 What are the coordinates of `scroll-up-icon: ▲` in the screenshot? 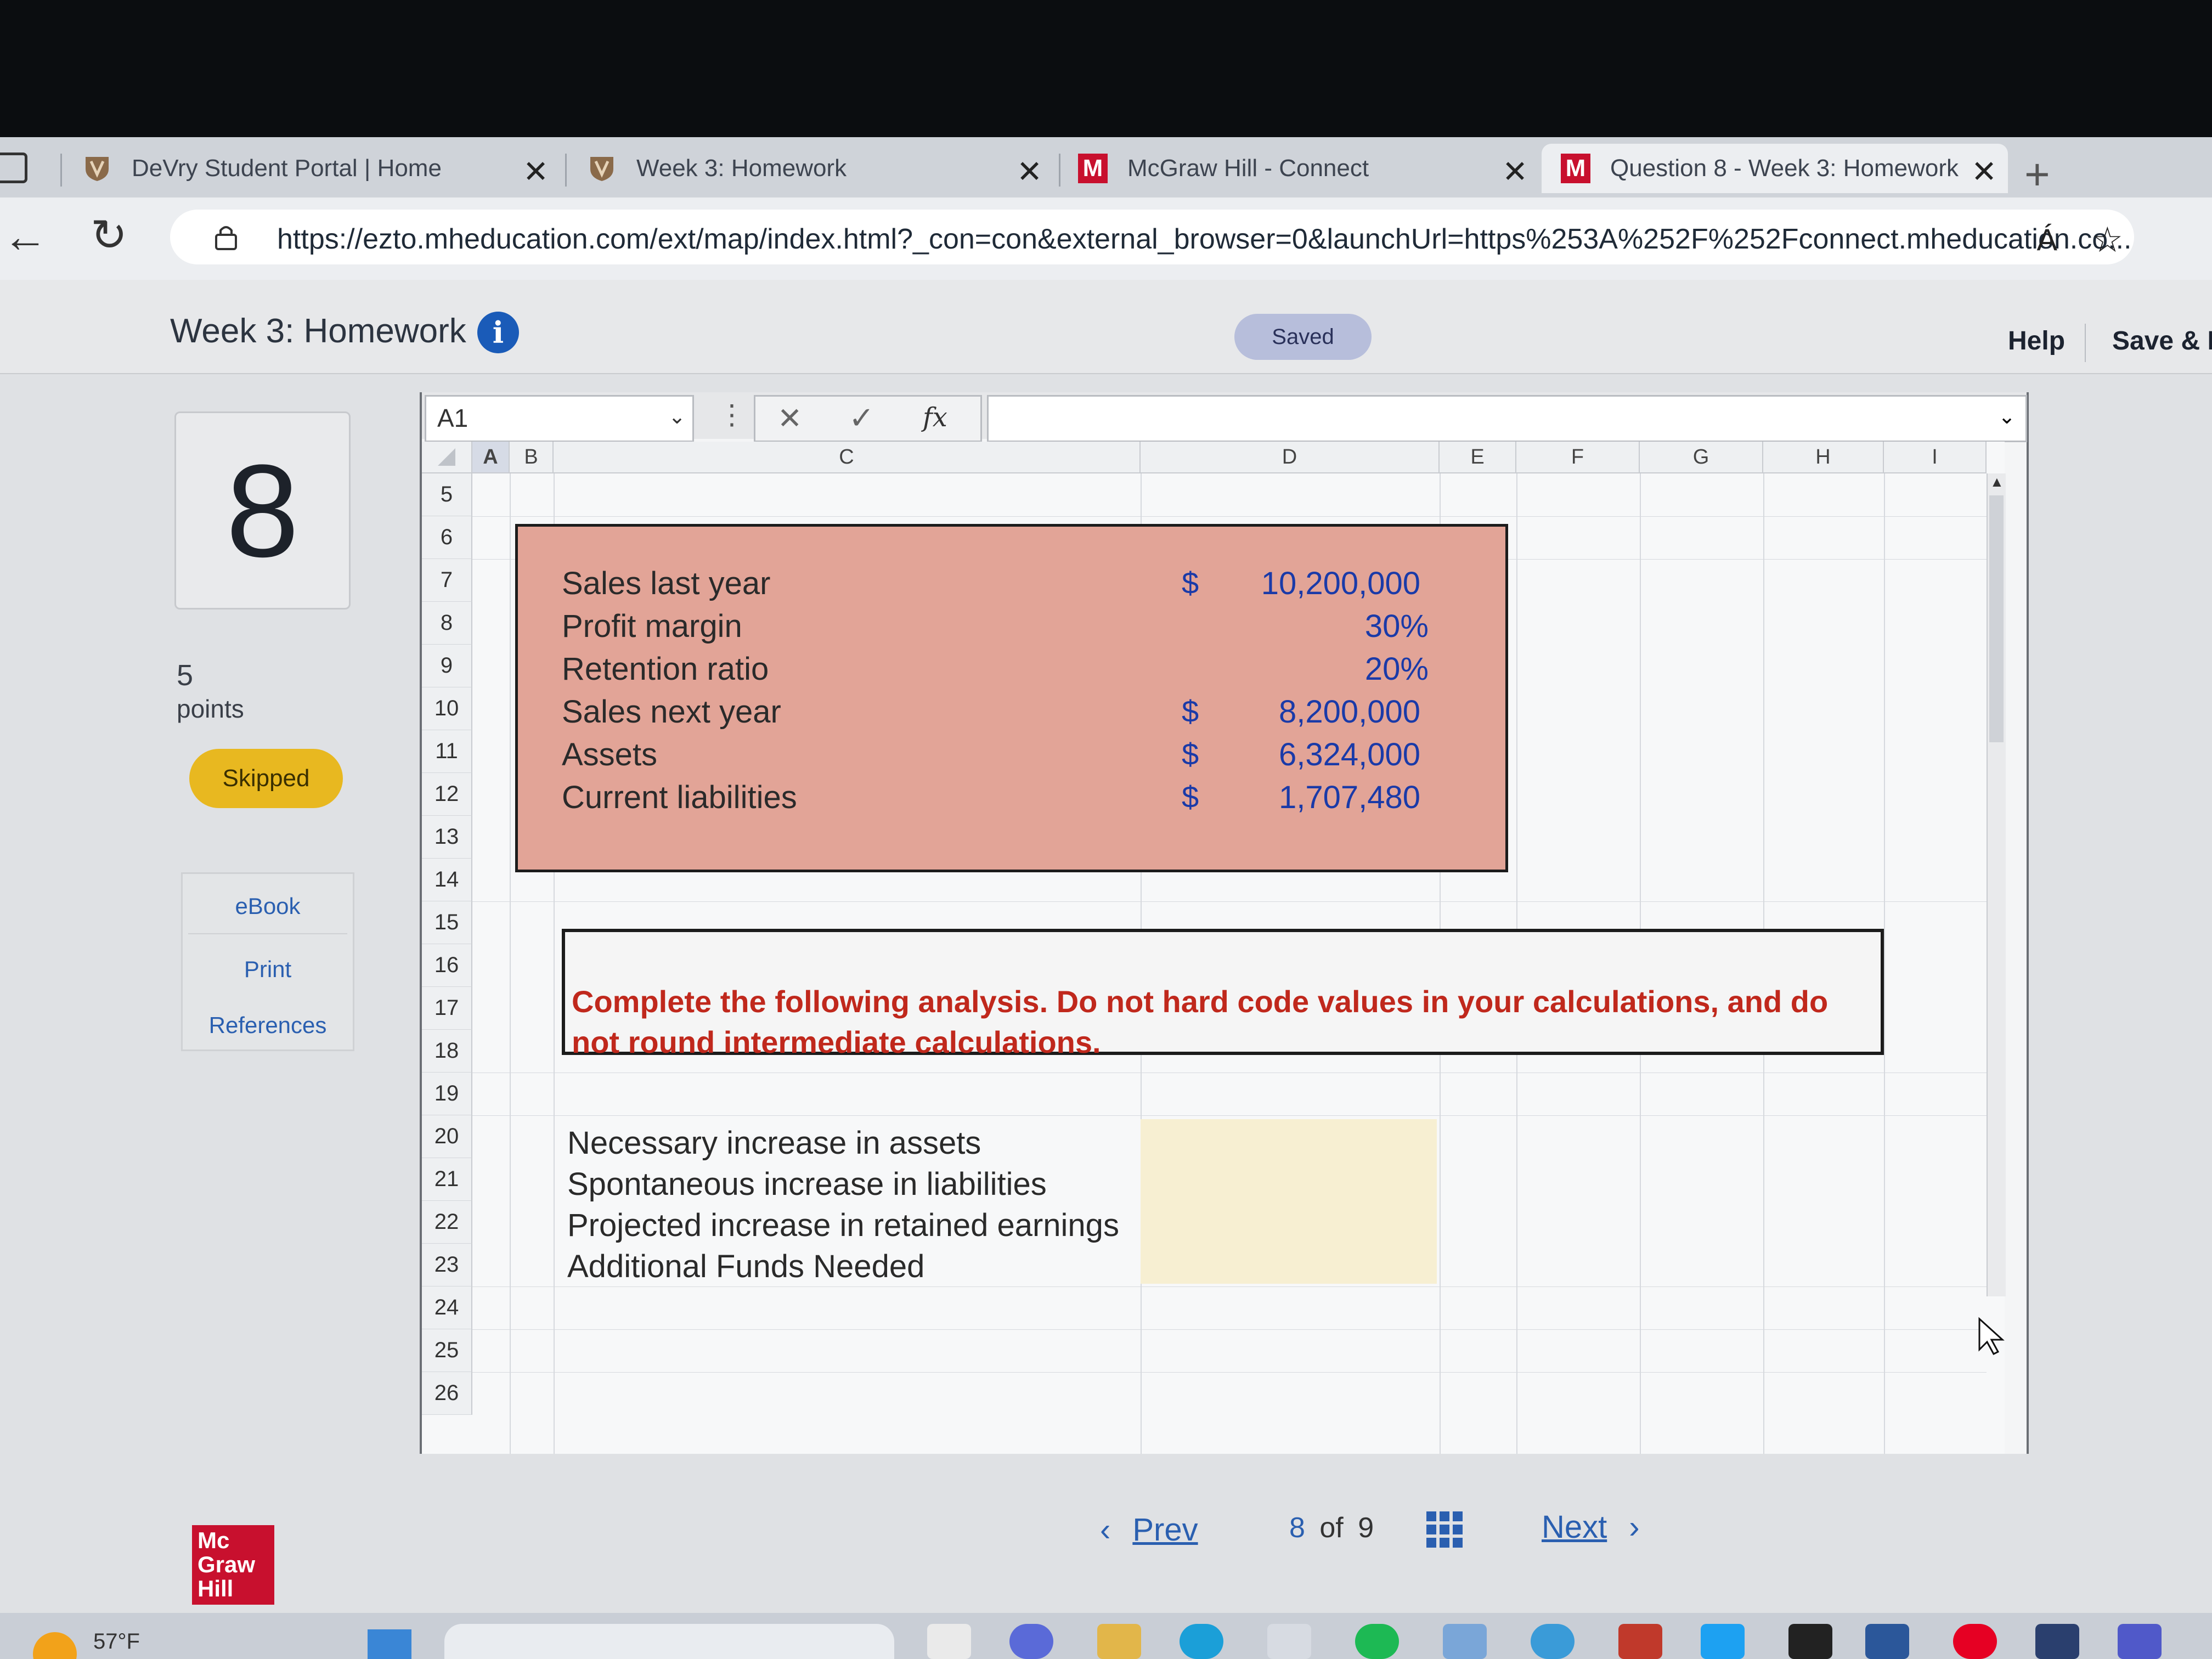 It's located at (1997, 481).